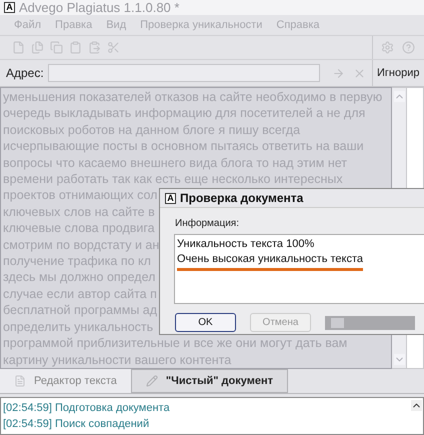  What do you see at coordinates (245, 244) in the screenshot?
I see `info-text: Уникальность текста 100%` at bounding box center [245, 244].